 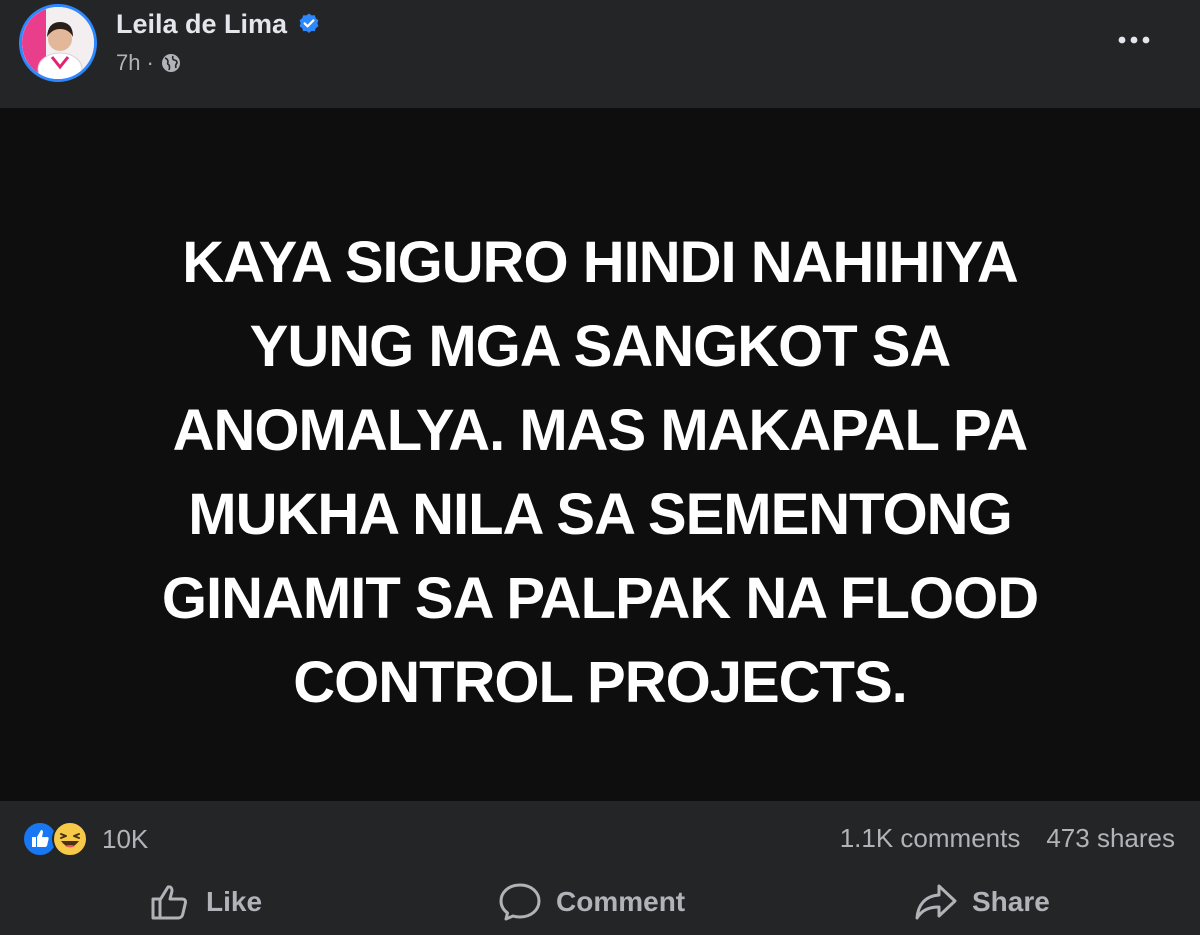 I want to click on reactions-summary: 10K, so click(x=85, y=839).